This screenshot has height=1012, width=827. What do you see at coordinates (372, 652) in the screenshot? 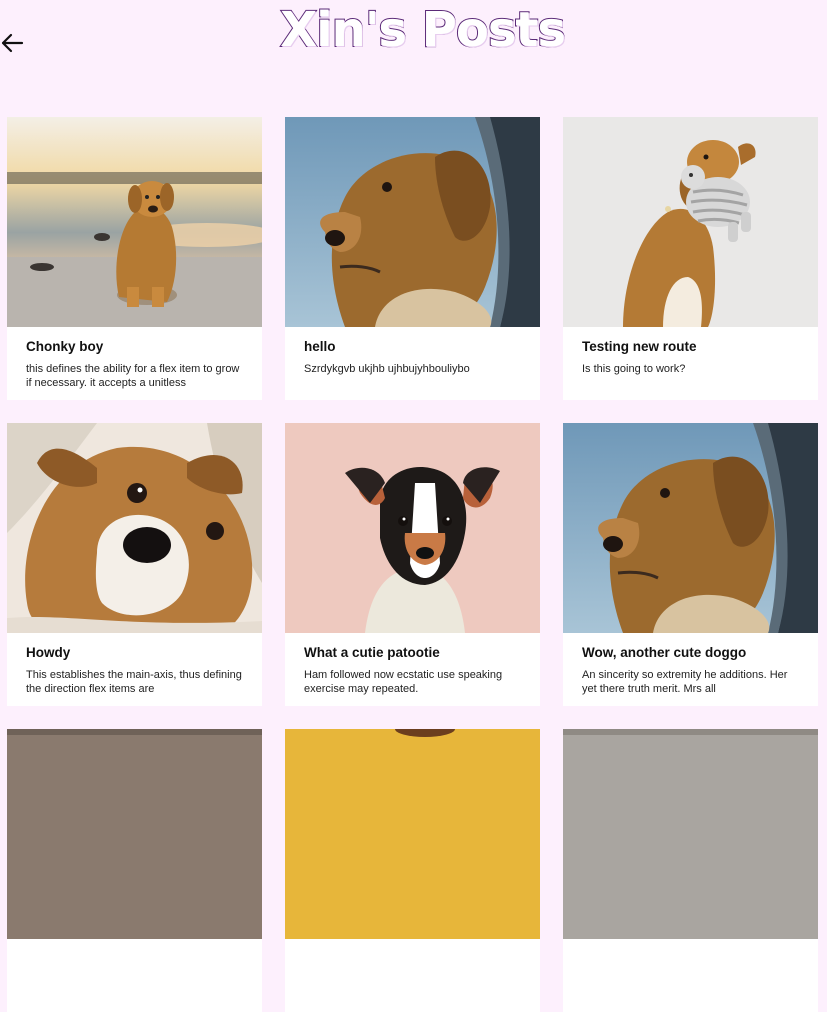
I see `post-title: What a cutie patootie` at bounding box center [372, 652].